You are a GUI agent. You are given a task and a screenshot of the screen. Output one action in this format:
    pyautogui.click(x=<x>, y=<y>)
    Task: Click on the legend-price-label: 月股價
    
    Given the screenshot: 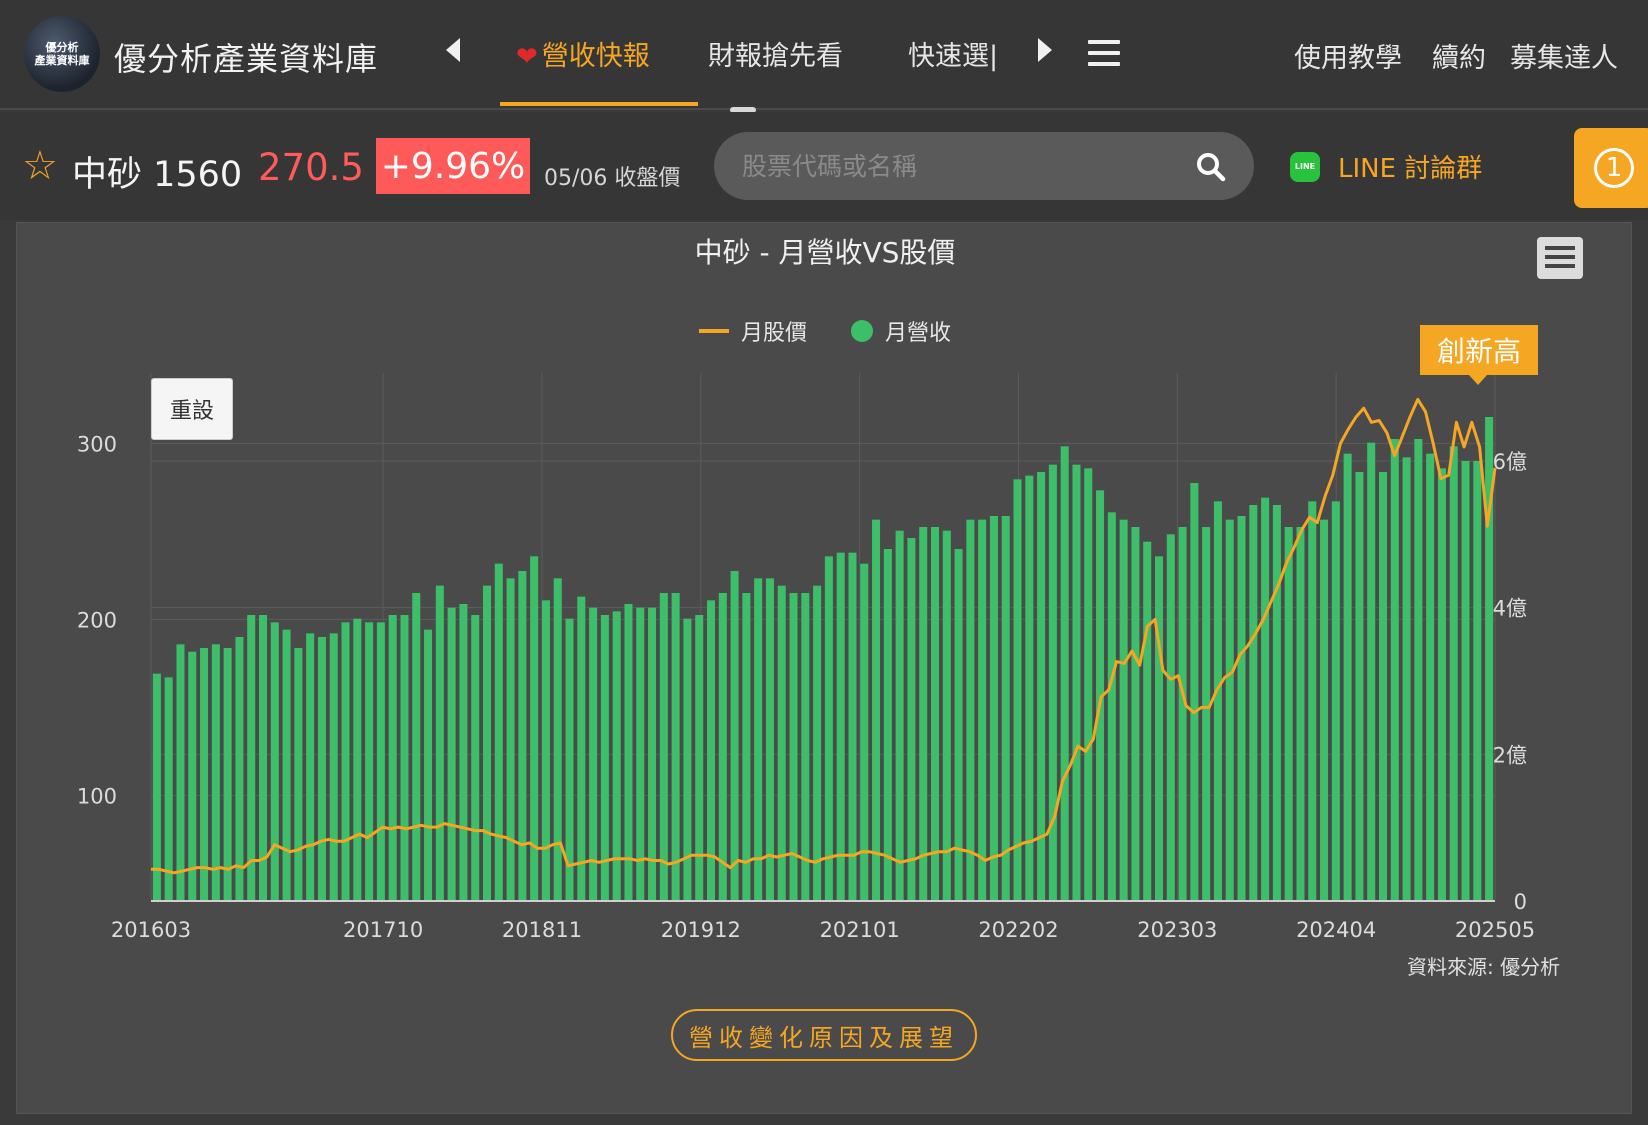 What is the action you would take?
    pyautogui.click(x=773, y=333)
    